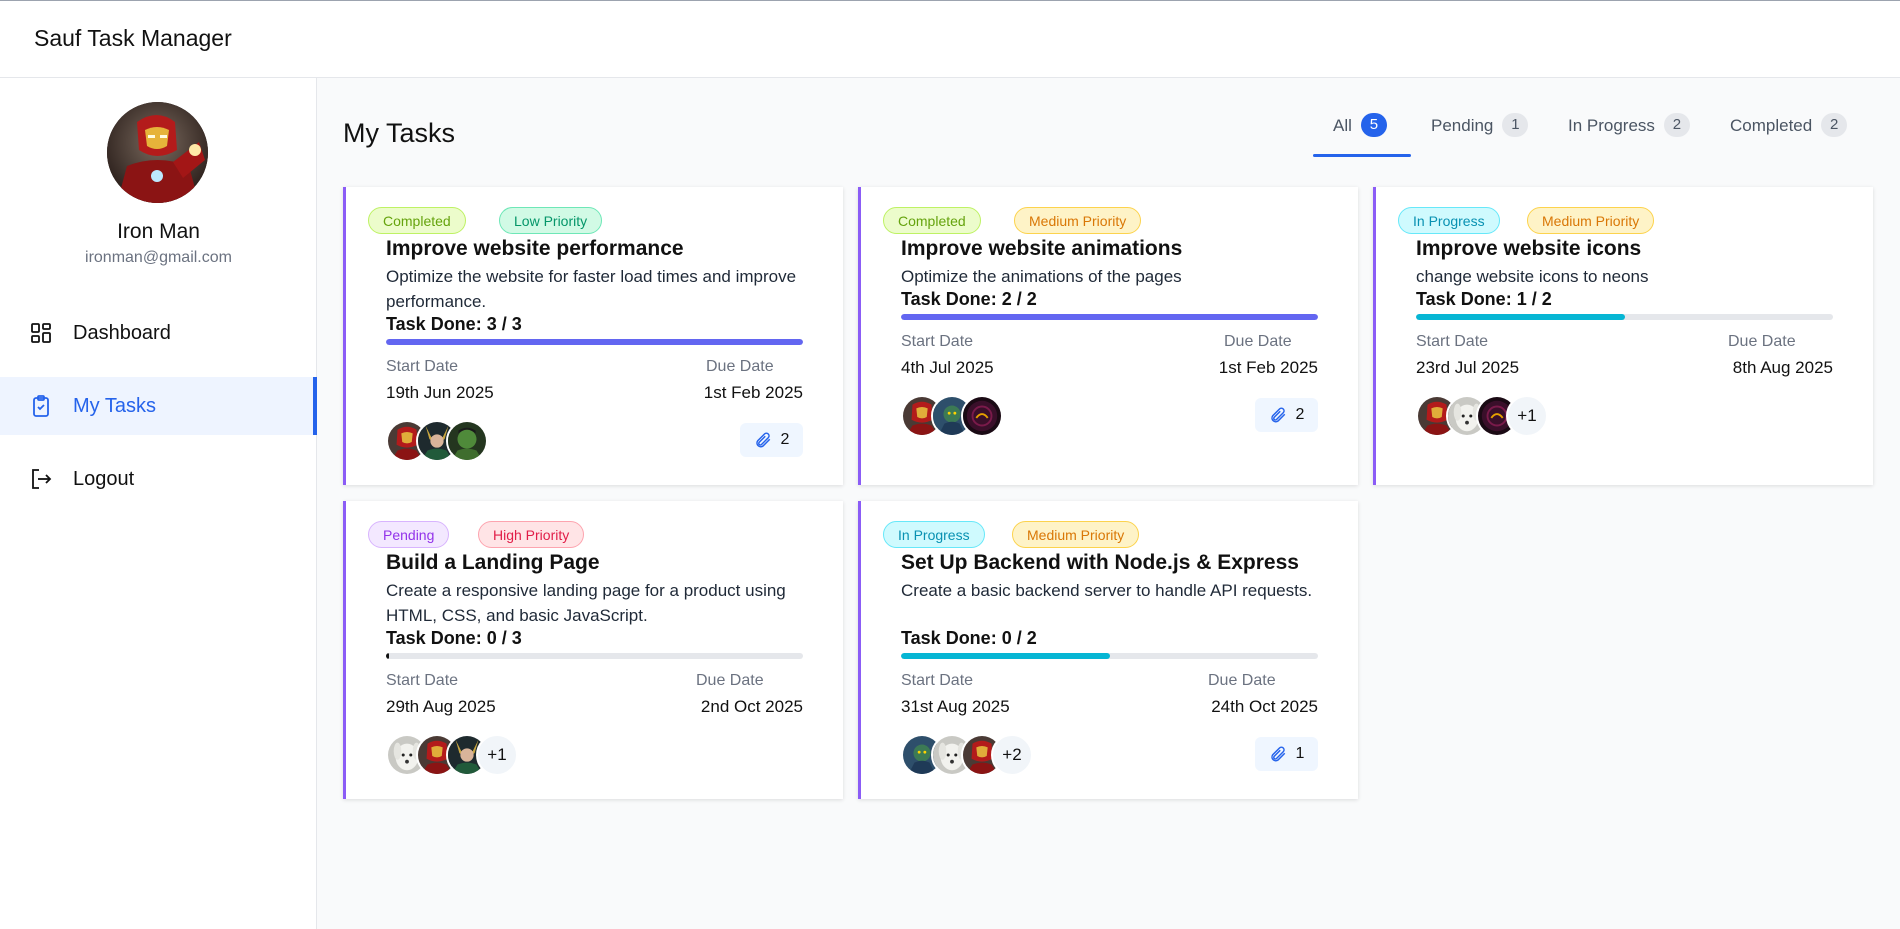  Describe the element at coordinates (1362, 155) in the screenshot. I see `active-tab-indicator` at that location.